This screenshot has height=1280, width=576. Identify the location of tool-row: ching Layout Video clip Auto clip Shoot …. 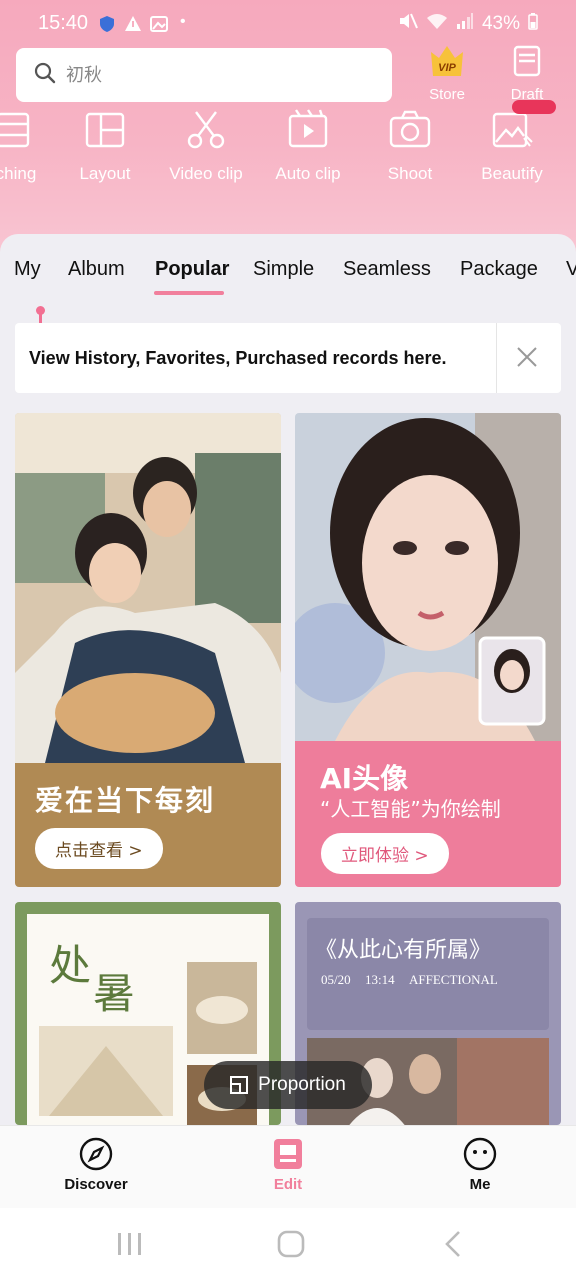
(288, 149).